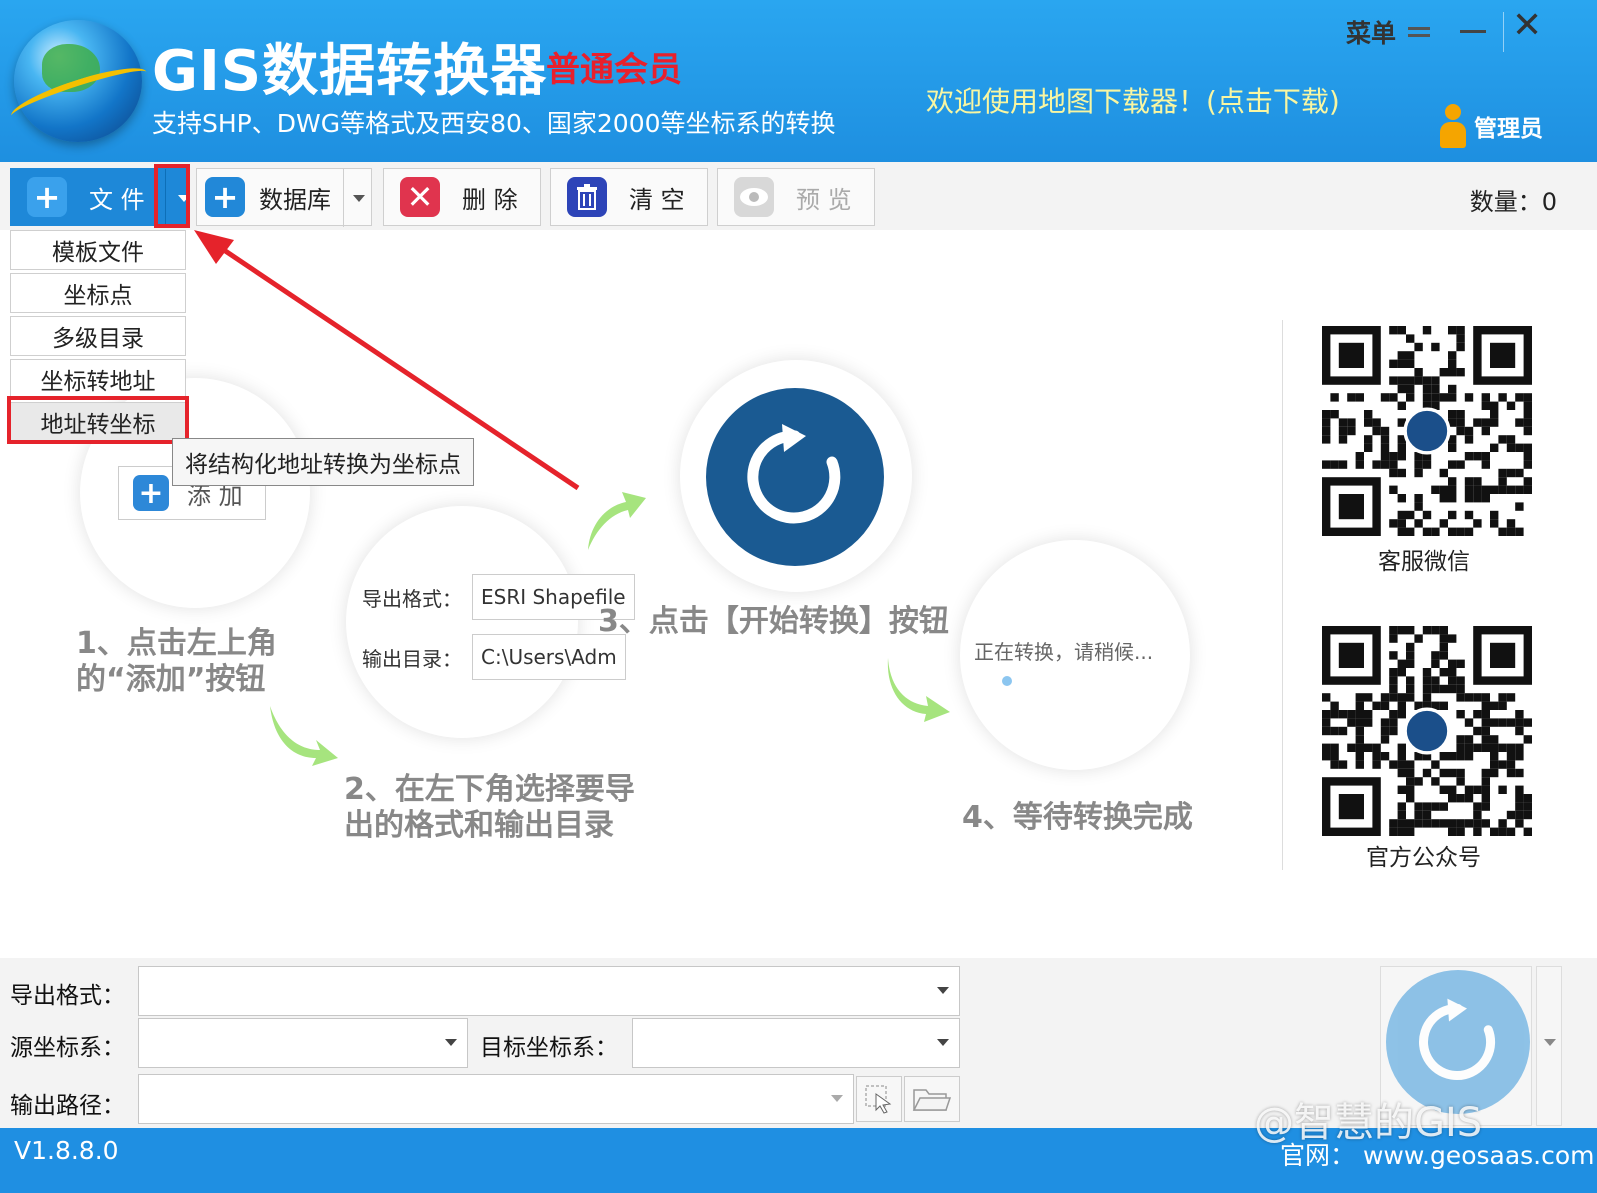  I want to click on step2-circle, so click(462, 622).